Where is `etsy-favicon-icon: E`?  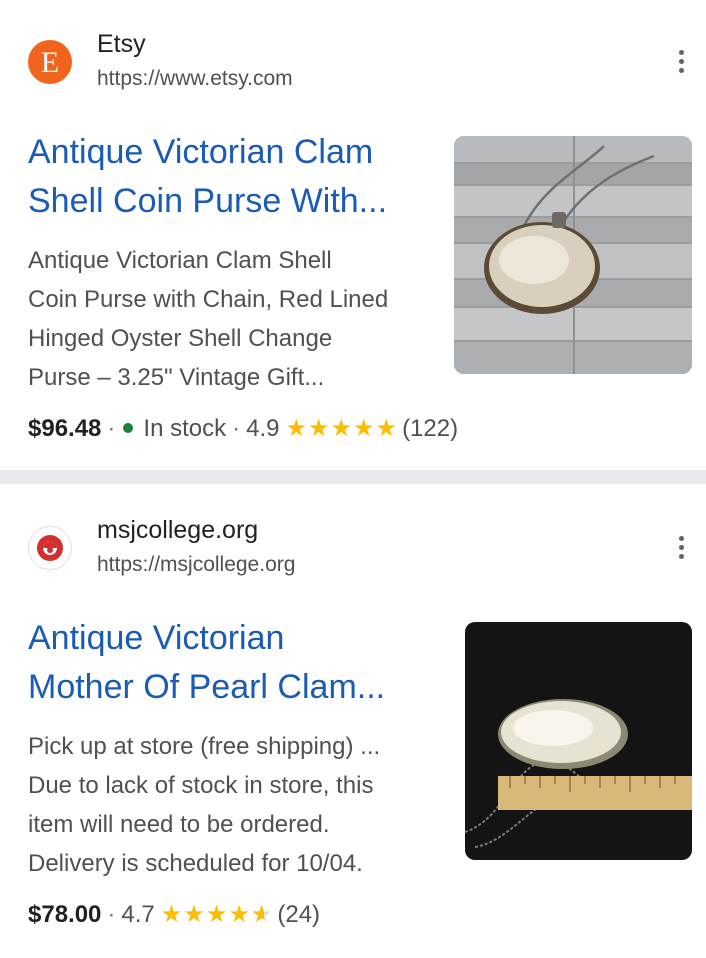
etsy-favicon-icon: E is located at coordinates (50, 62).